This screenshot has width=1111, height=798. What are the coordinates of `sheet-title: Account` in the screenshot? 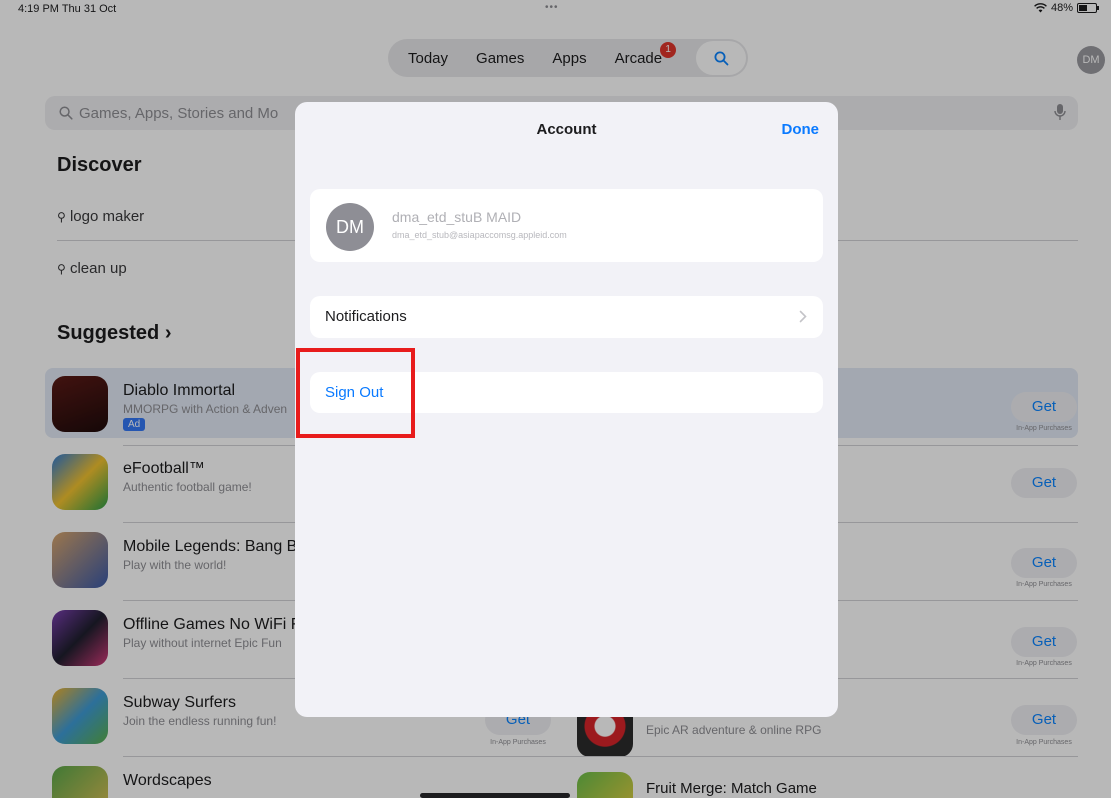 It's located at (566, 129).